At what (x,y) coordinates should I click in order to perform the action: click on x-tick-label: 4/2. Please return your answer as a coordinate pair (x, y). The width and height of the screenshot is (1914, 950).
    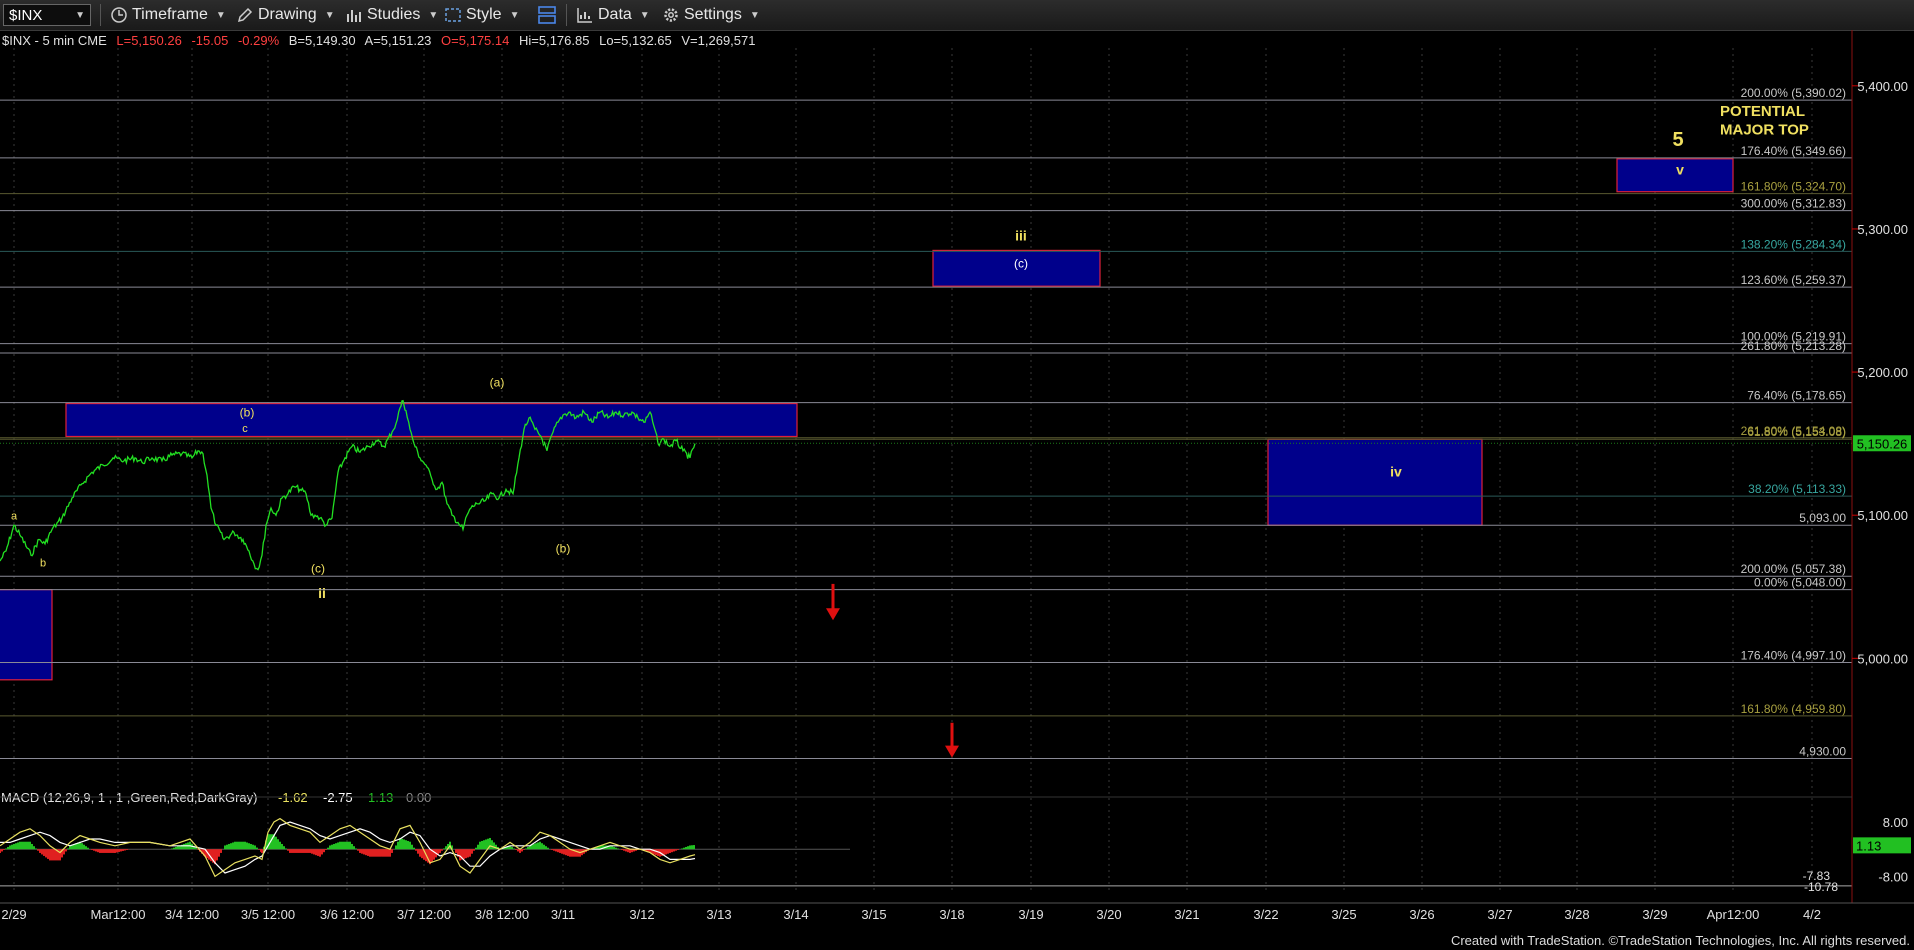
    Looking at the image, I should click on (1812, 914).